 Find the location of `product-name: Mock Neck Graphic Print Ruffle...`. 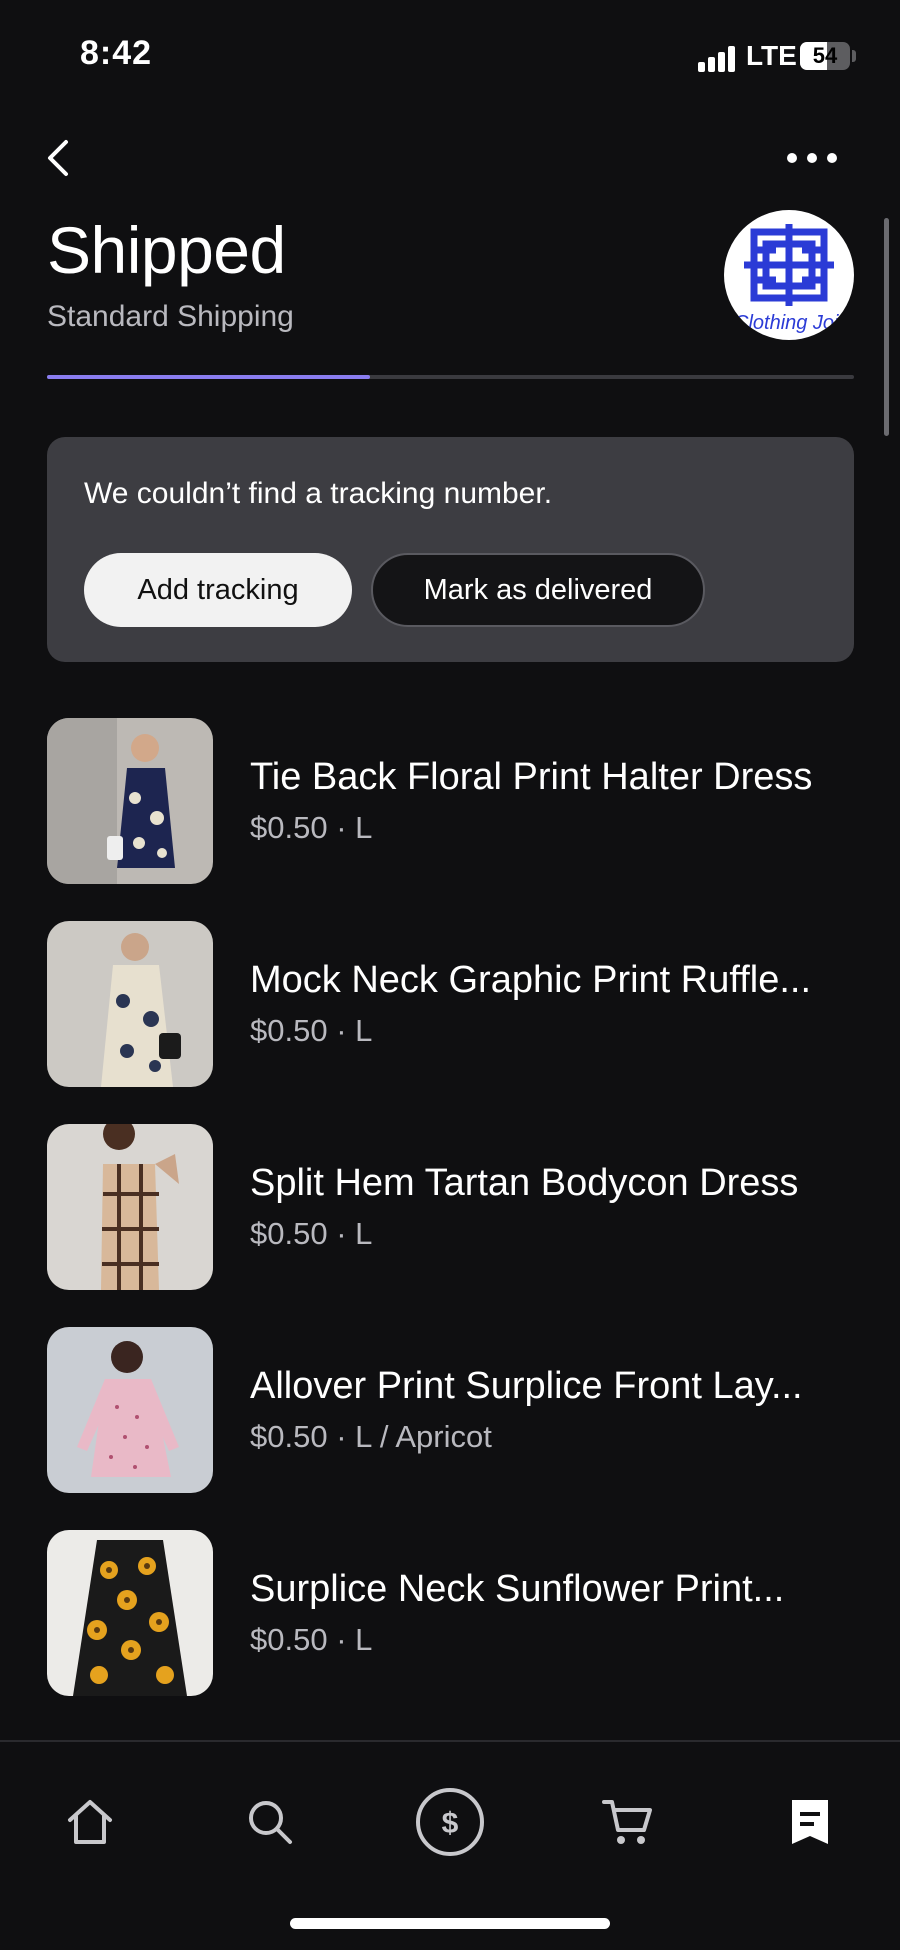

product-name: Mock Neck Graphic Print Ruffle... is located at coordinates (531, 980).